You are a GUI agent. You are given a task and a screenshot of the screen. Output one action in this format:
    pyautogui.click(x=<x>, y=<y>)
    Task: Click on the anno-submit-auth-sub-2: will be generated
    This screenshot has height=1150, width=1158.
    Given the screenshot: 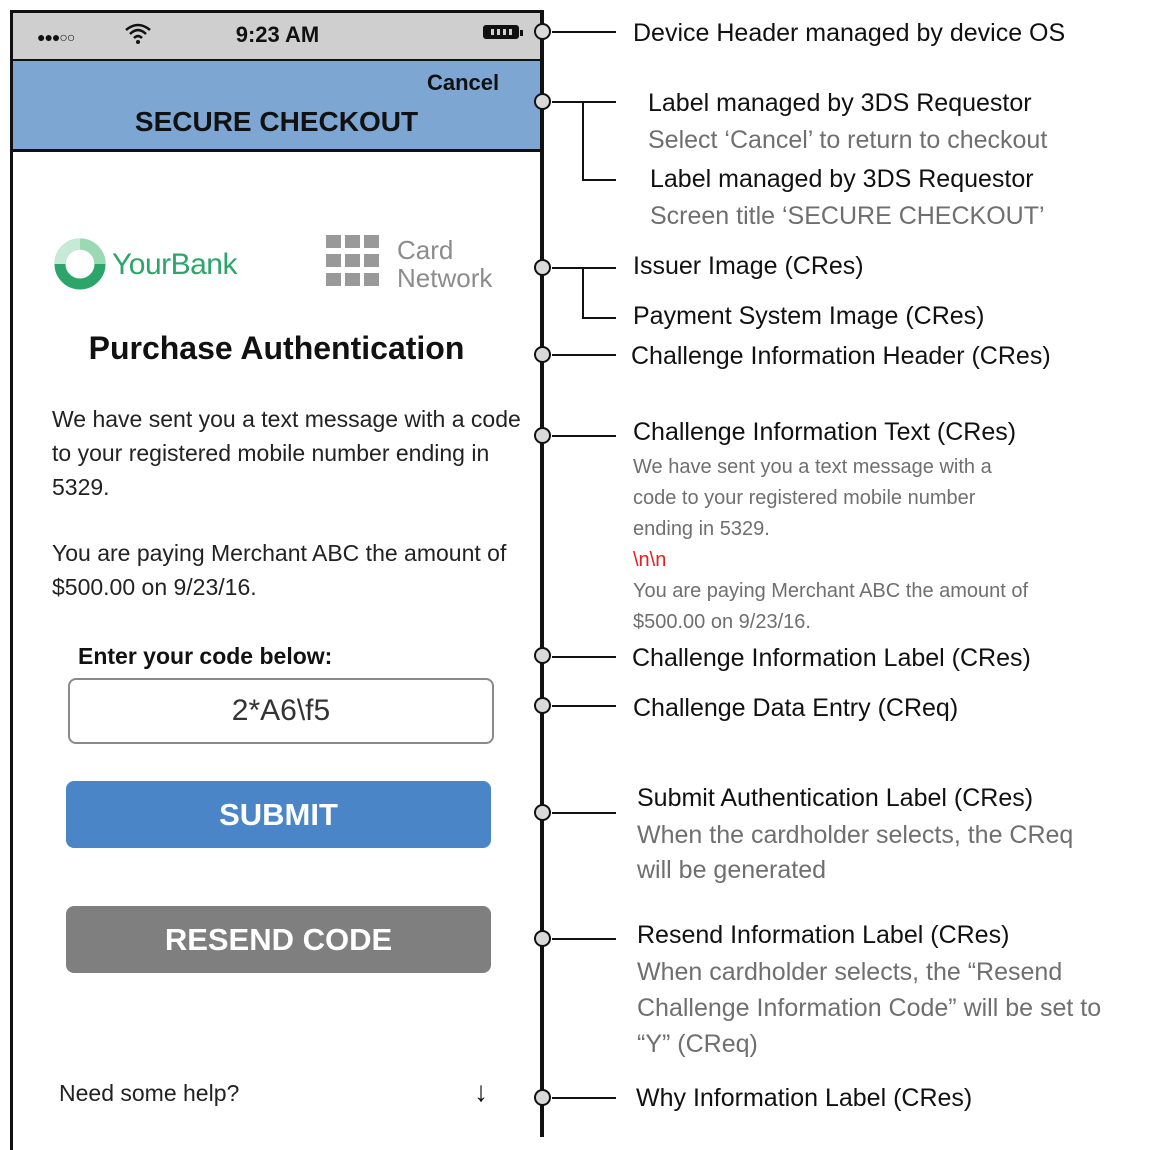 What is the action you would take?
    pyautogui.click(x=732, y=870)
    